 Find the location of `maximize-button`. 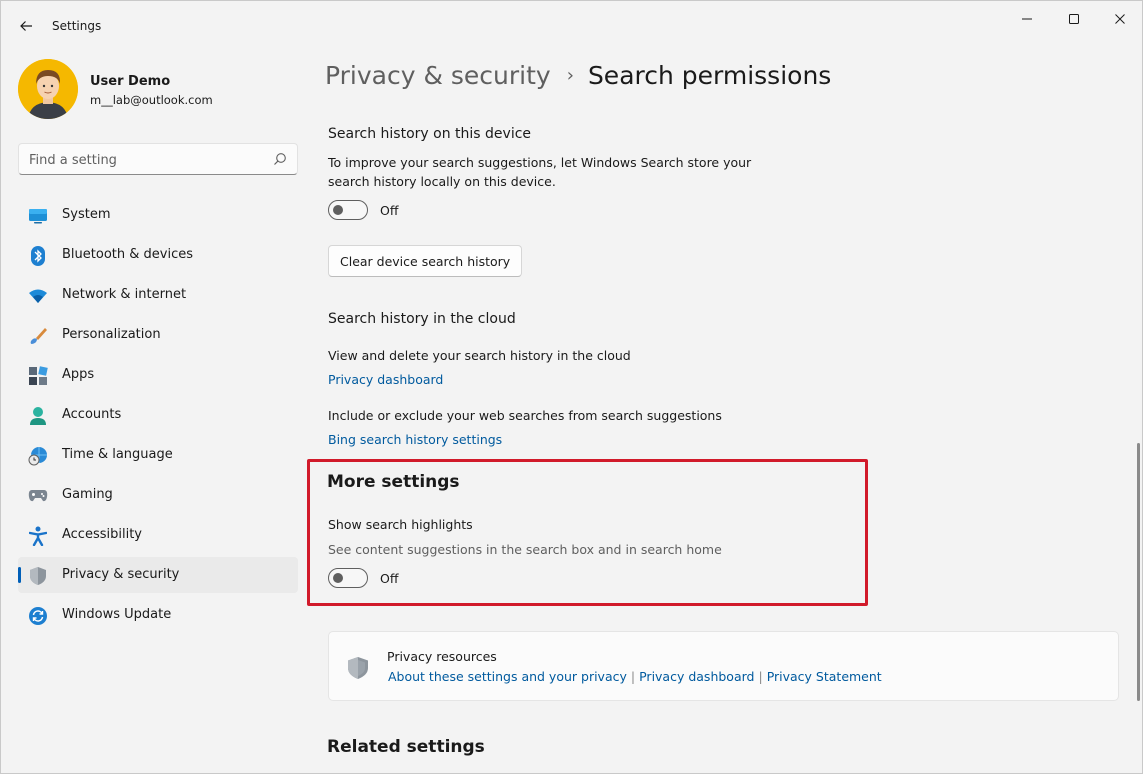

maximize-button is located at coordinates (1074, 19).